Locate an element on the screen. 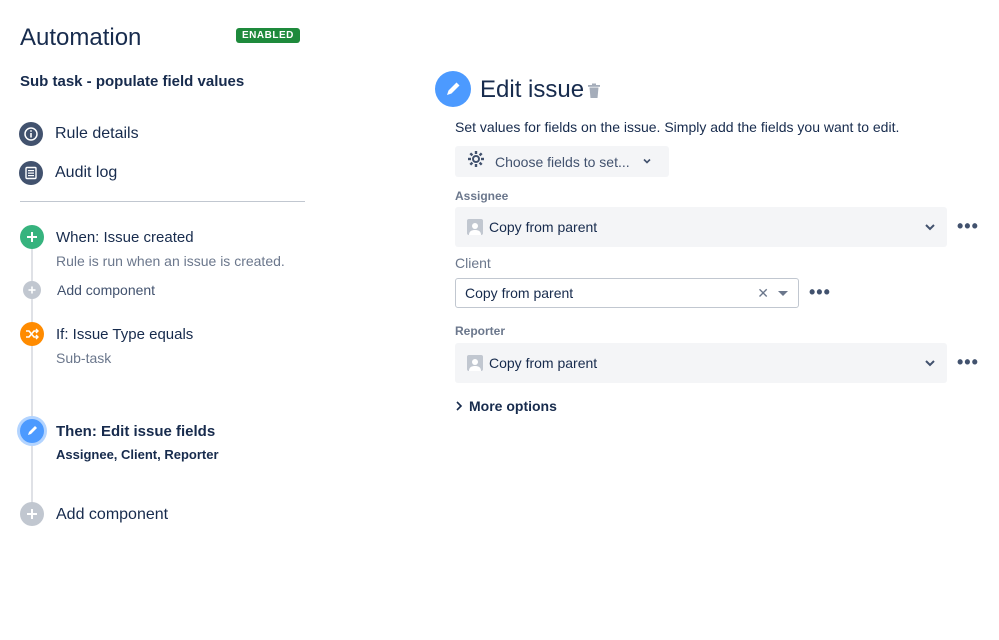 The height and width of the screenshot is (640, 999). nav-audit-log-label: Audit log is located at coordinates (86, 172).